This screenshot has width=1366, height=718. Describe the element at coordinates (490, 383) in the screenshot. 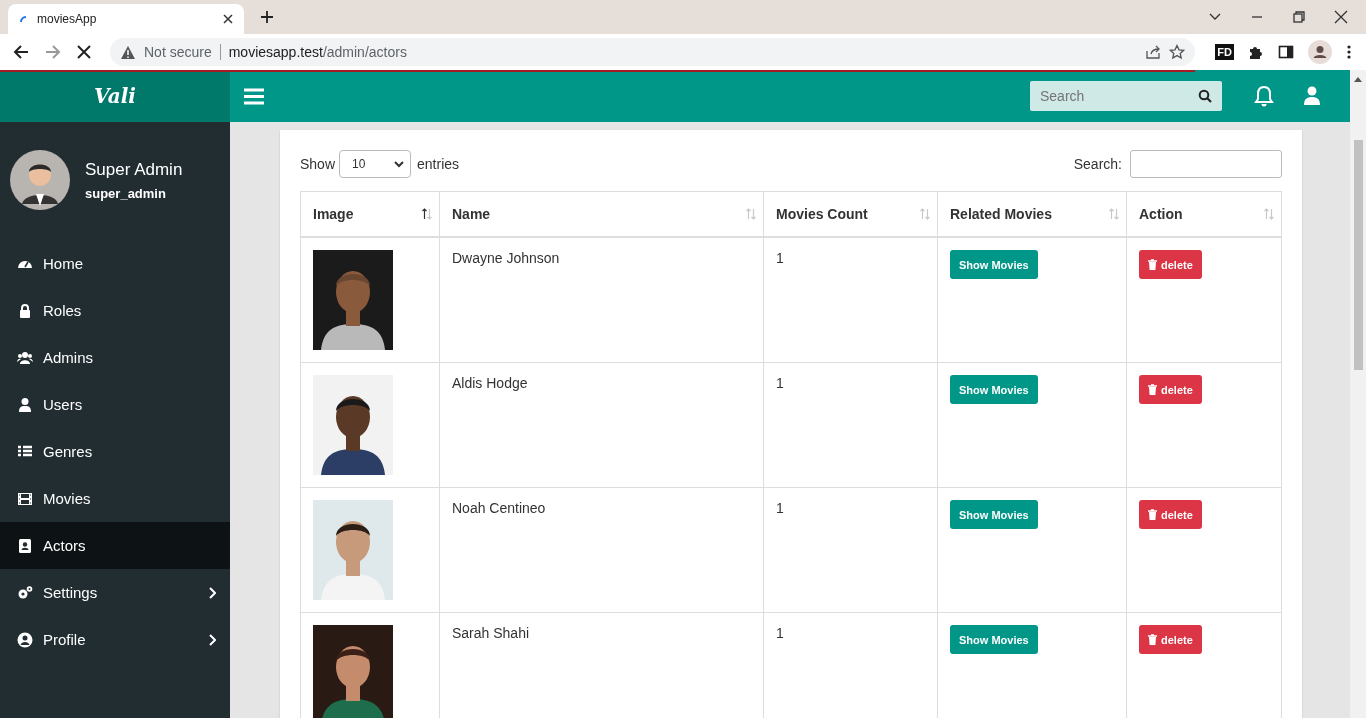

I see `actor-name: Aldis Hodge` at that location.